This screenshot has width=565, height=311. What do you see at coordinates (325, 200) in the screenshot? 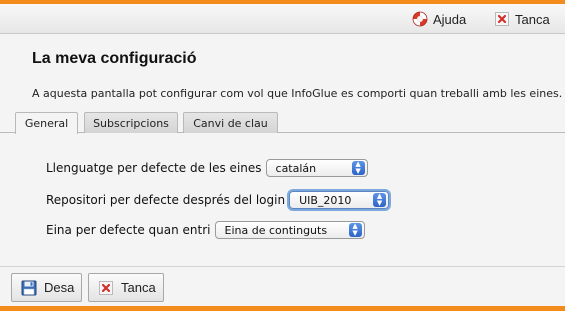
I see `repository-select-value: UIB_2010` at bounding box center [325, 200].